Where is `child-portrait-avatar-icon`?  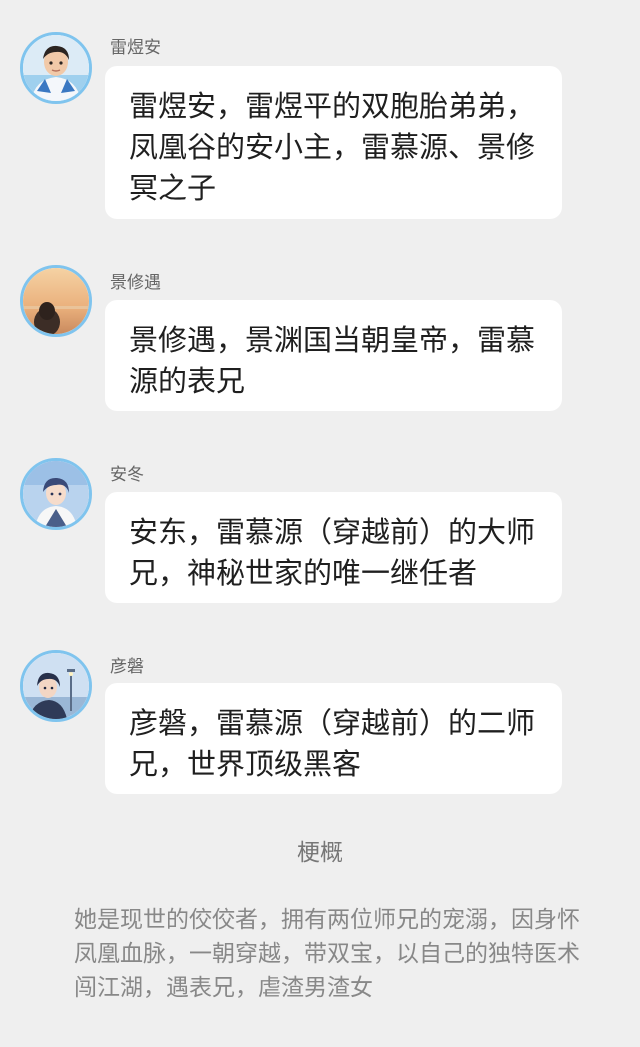
child-portrait-avatar-icon is located at coordinates (56, 68).